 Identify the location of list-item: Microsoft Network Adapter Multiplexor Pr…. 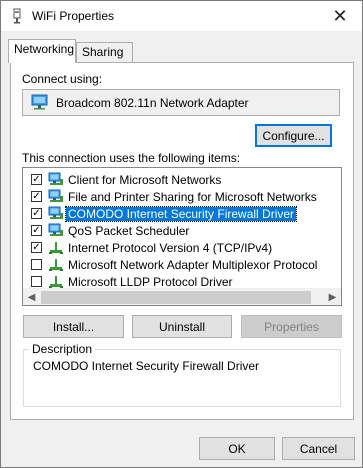
(173, 264).